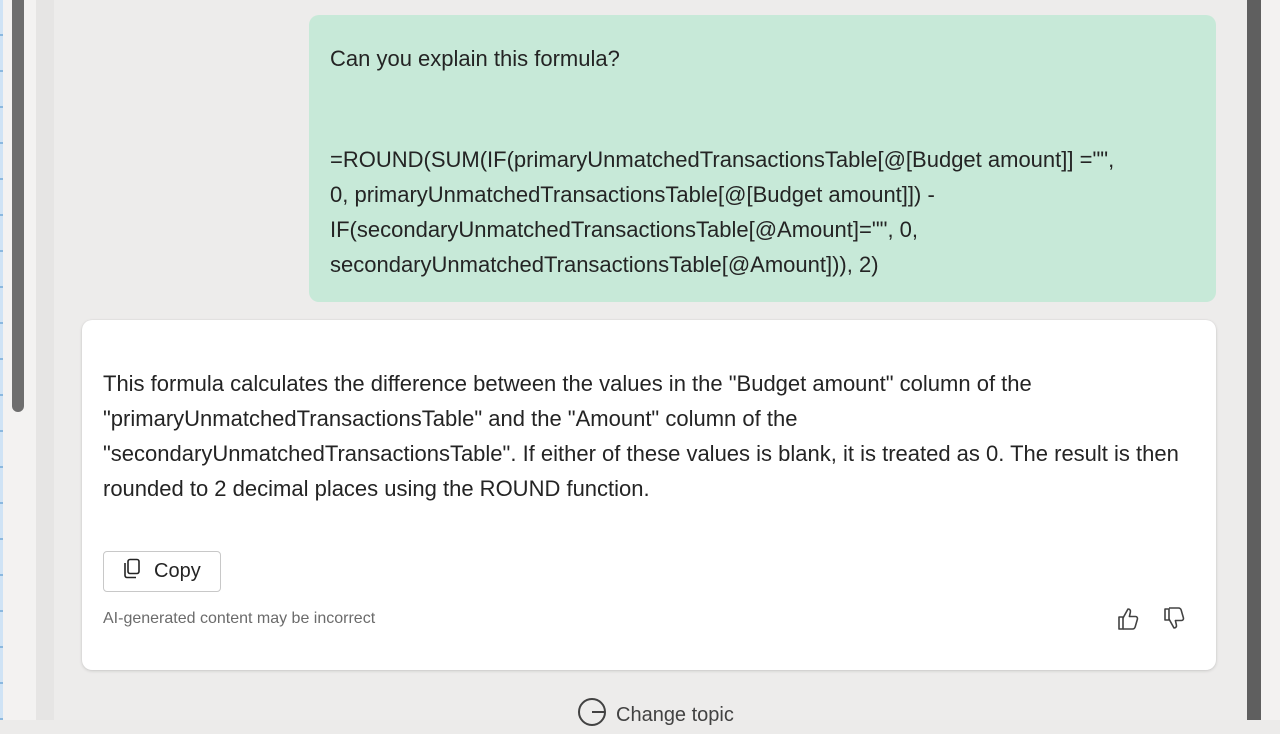 The image size is (1280, 734). What do you see at coordinates (592, 715) in the screenshot?
I see `new-topic-icon` at bounding box center [592, 715].